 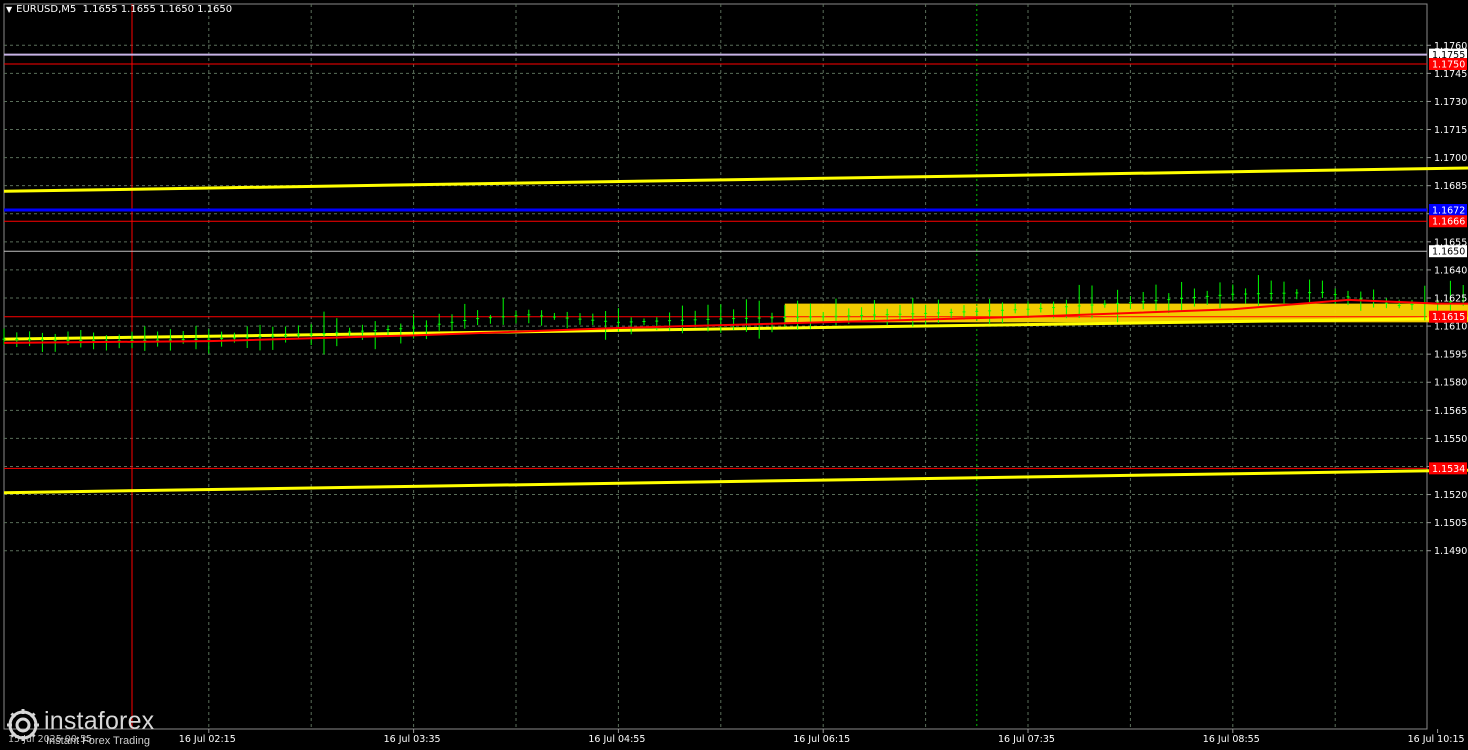 I want to click on watermark-brand: instaforex, so click(x=99, y=721).